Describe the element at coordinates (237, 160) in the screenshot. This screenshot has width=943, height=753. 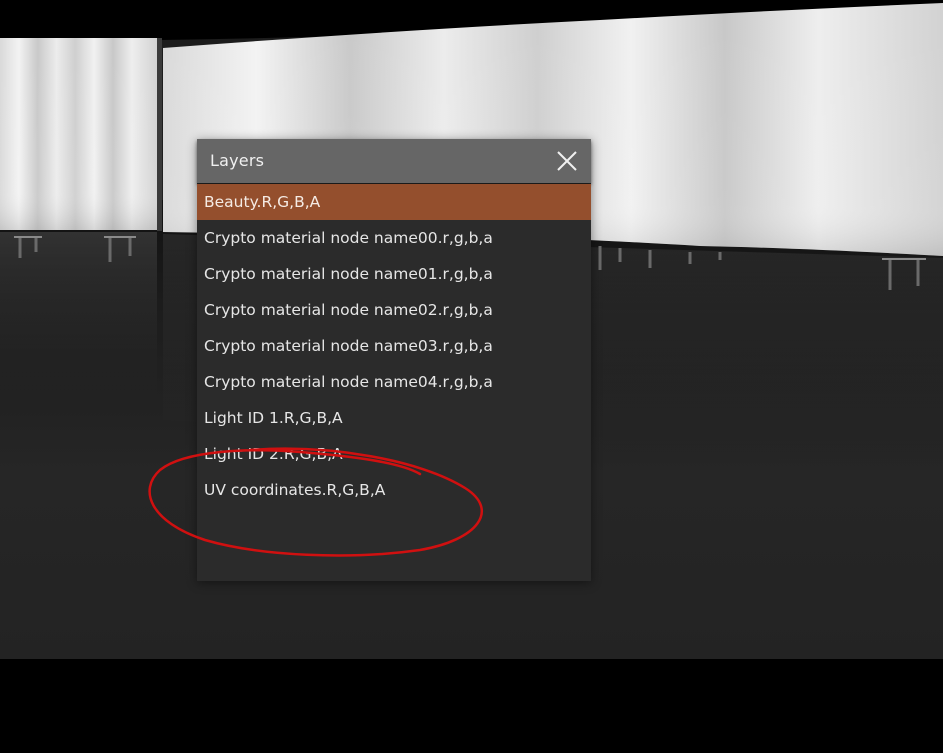
I see `panel-title: Layers` at that location.